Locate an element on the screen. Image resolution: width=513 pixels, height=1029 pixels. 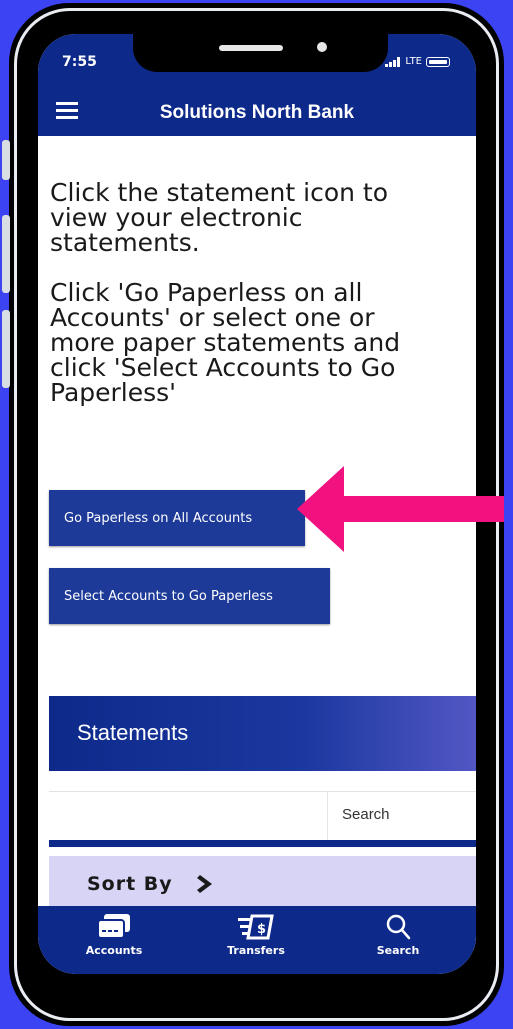
volume-up-button is located at coordinates (6, 254).